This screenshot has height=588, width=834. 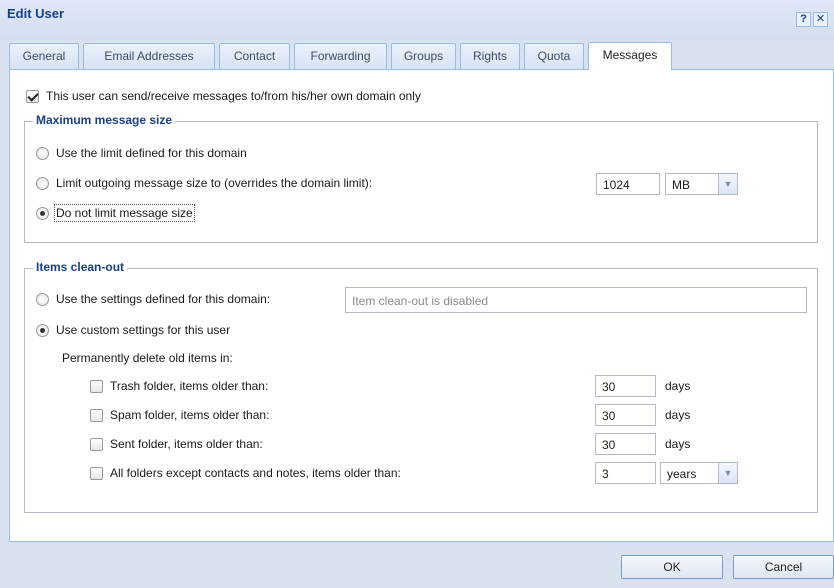 What do you see at coordinates (803, 19) in the screenshot?
I see `help-icon: ?` at bounding box center [803, 19].